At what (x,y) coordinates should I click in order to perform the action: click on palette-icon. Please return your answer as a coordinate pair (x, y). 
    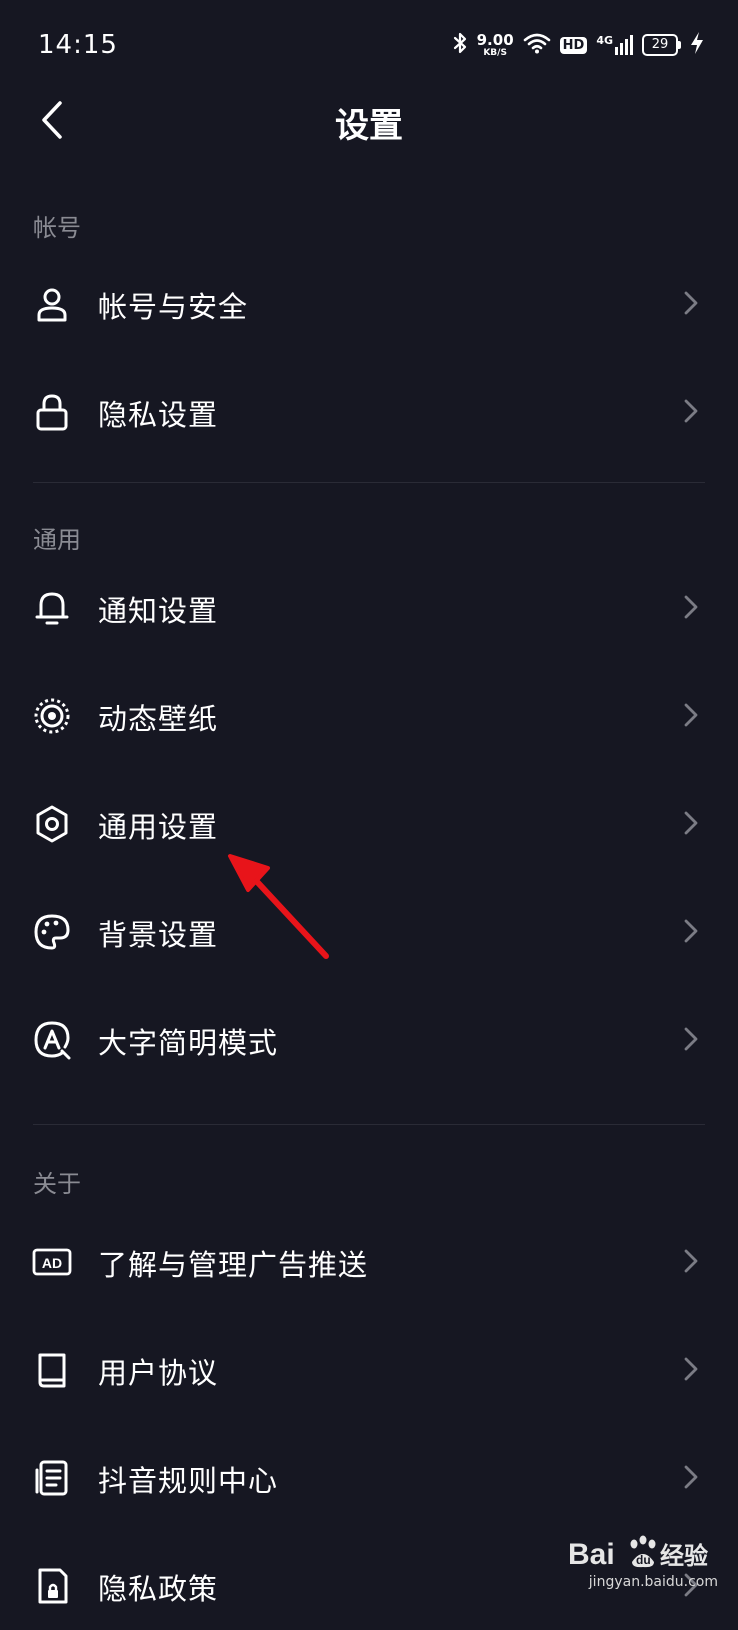
    Looking at the image, I should click on (52, 932).